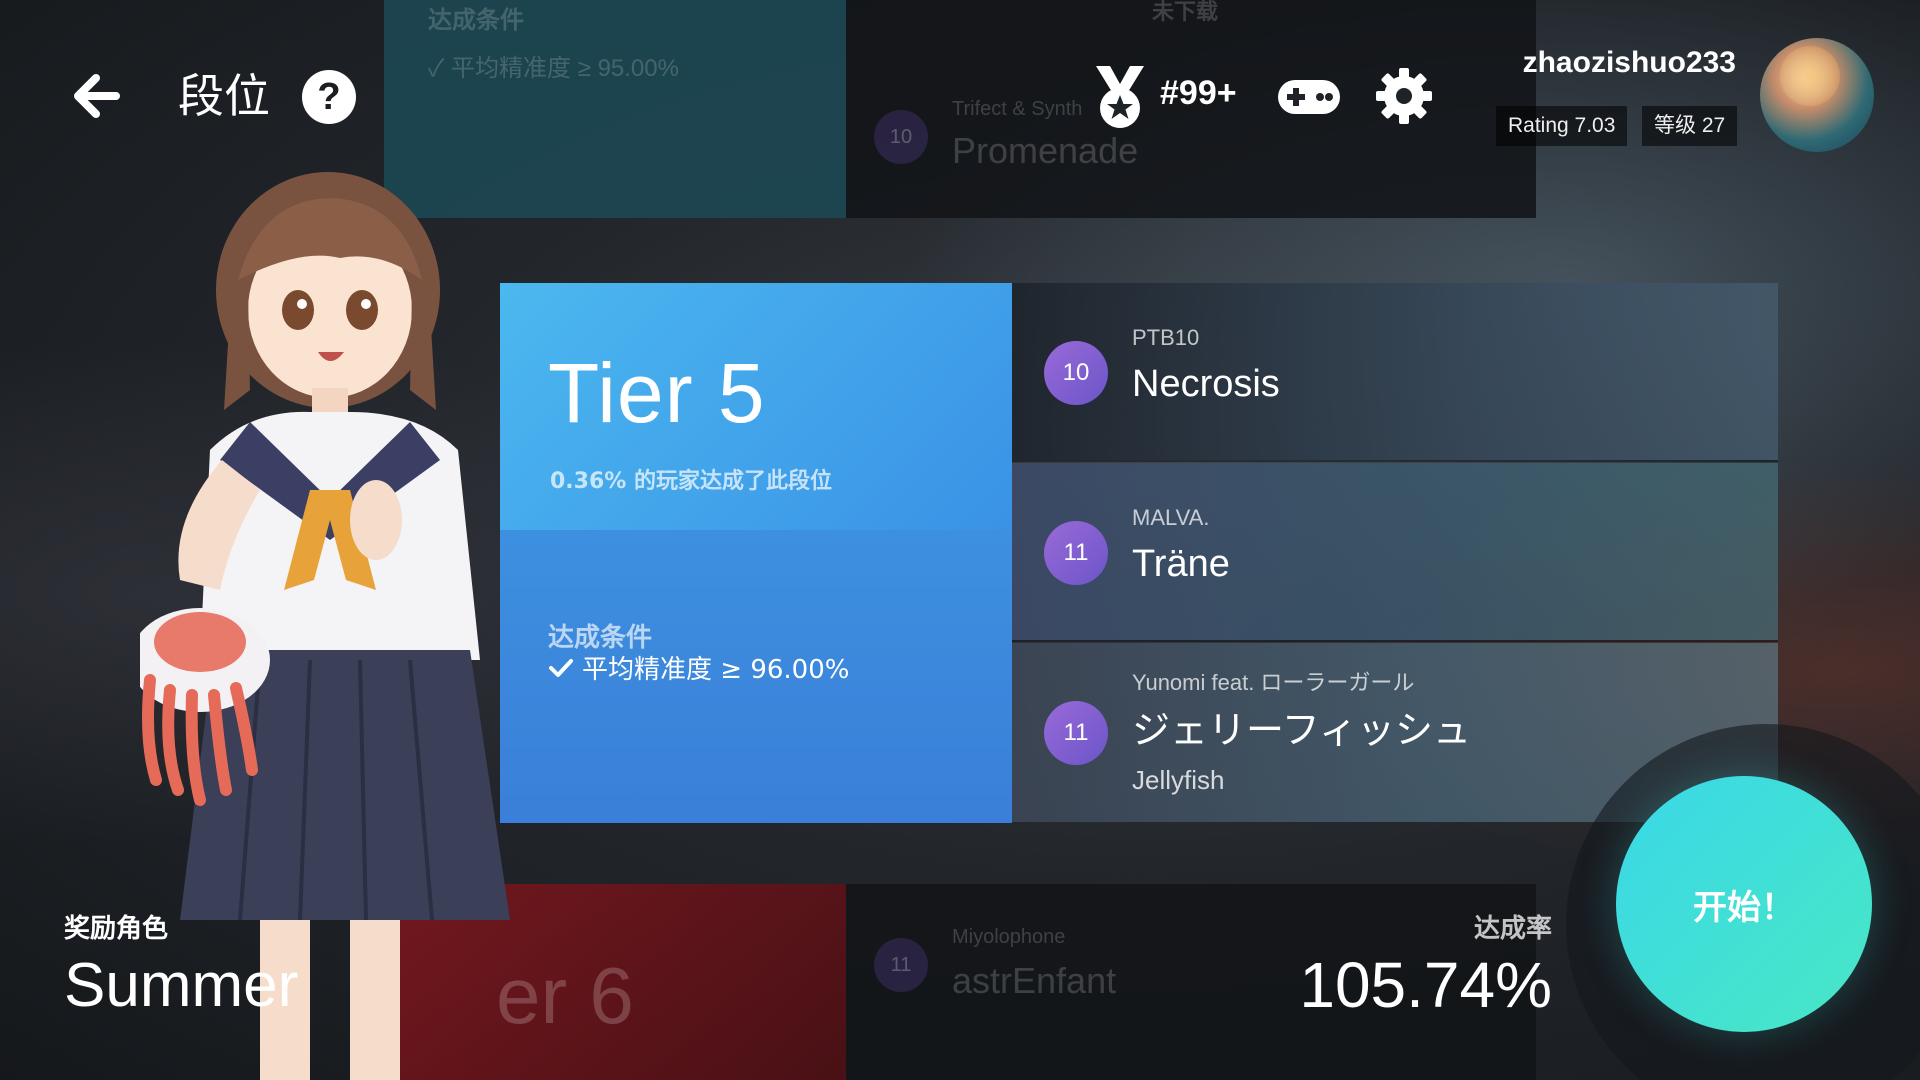 The width and height of the screenshot is (1920, 1080). I want to click on reward-label: 奖励角色, so click(116, 929).